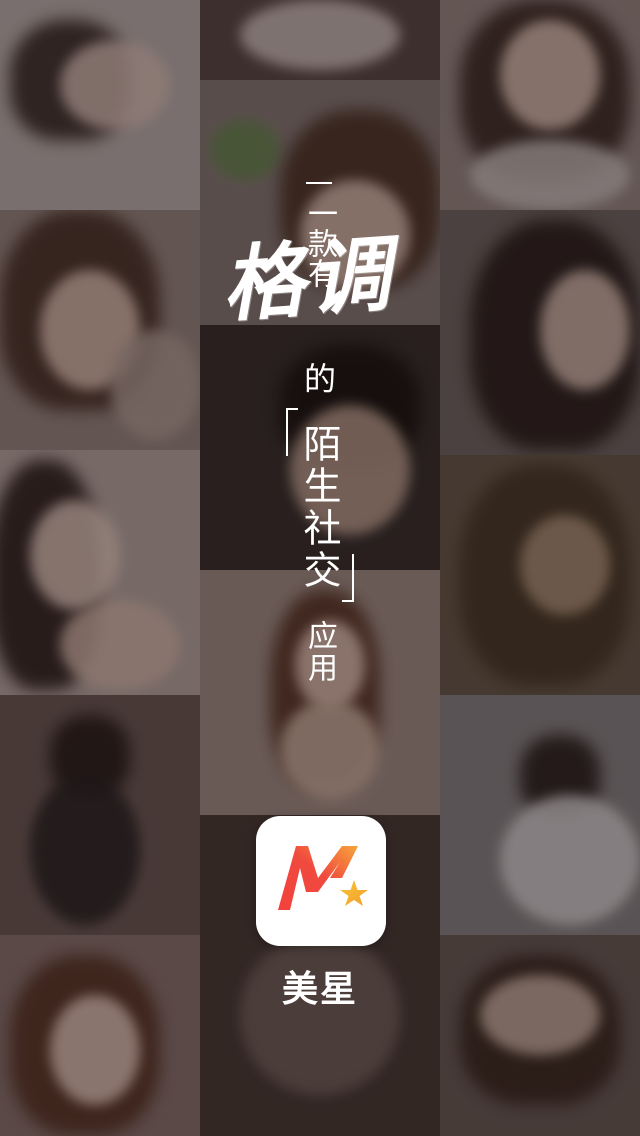 This screenshot has height=1136, width=640. I want to click on app-name: 美星, so click(319, 989).